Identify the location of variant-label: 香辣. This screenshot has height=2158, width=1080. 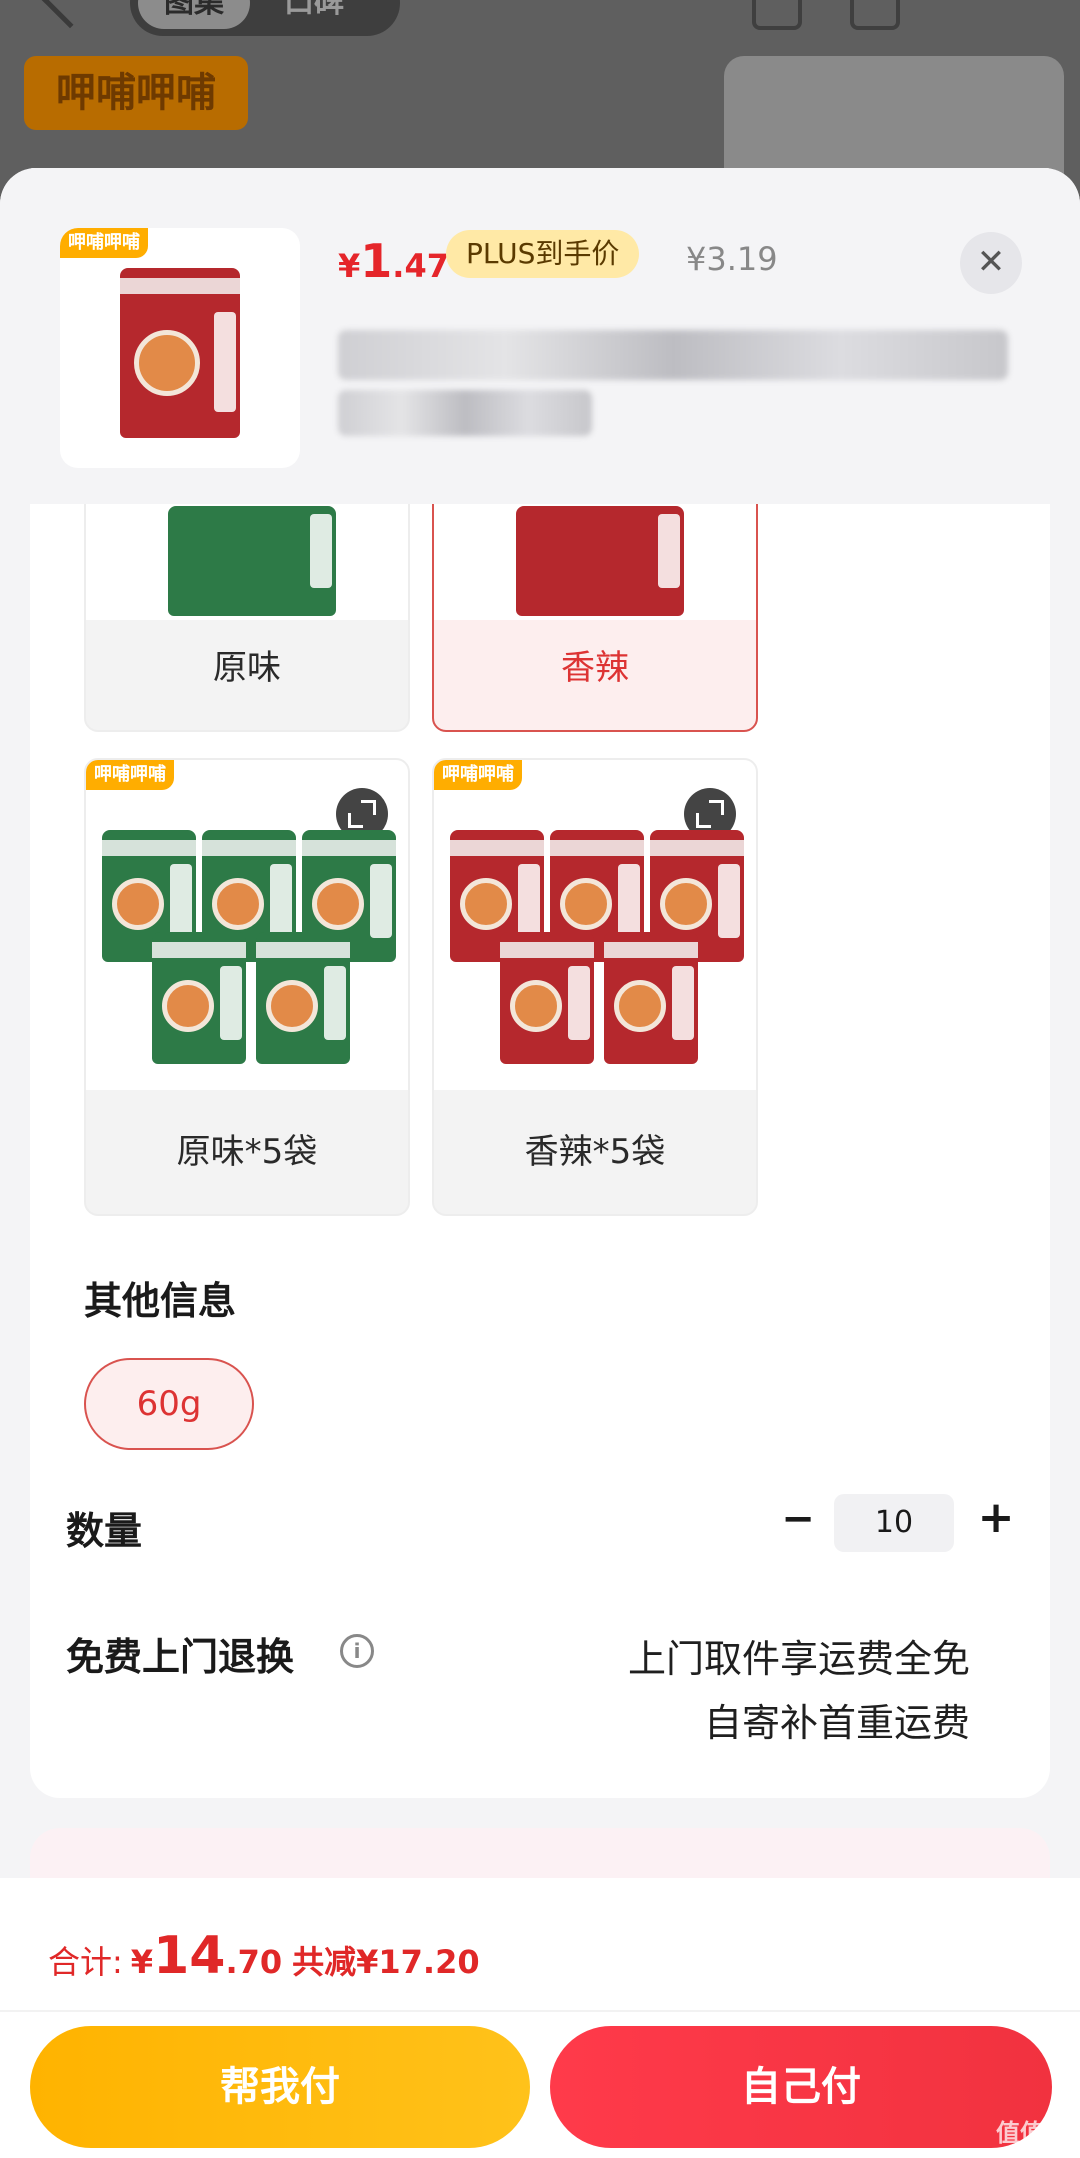
(595, 668).